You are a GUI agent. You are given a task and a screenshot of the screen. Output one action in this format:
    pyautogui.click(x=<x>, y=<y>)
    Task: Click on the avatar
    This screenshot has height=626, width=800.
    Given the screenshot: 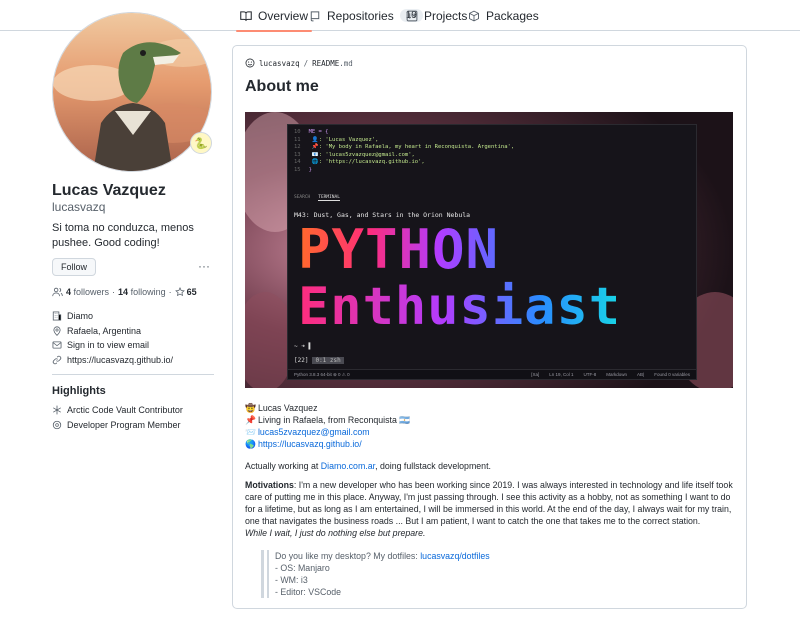 What is the action you would take?
    pyautogui.click(x=132, y=92)
    